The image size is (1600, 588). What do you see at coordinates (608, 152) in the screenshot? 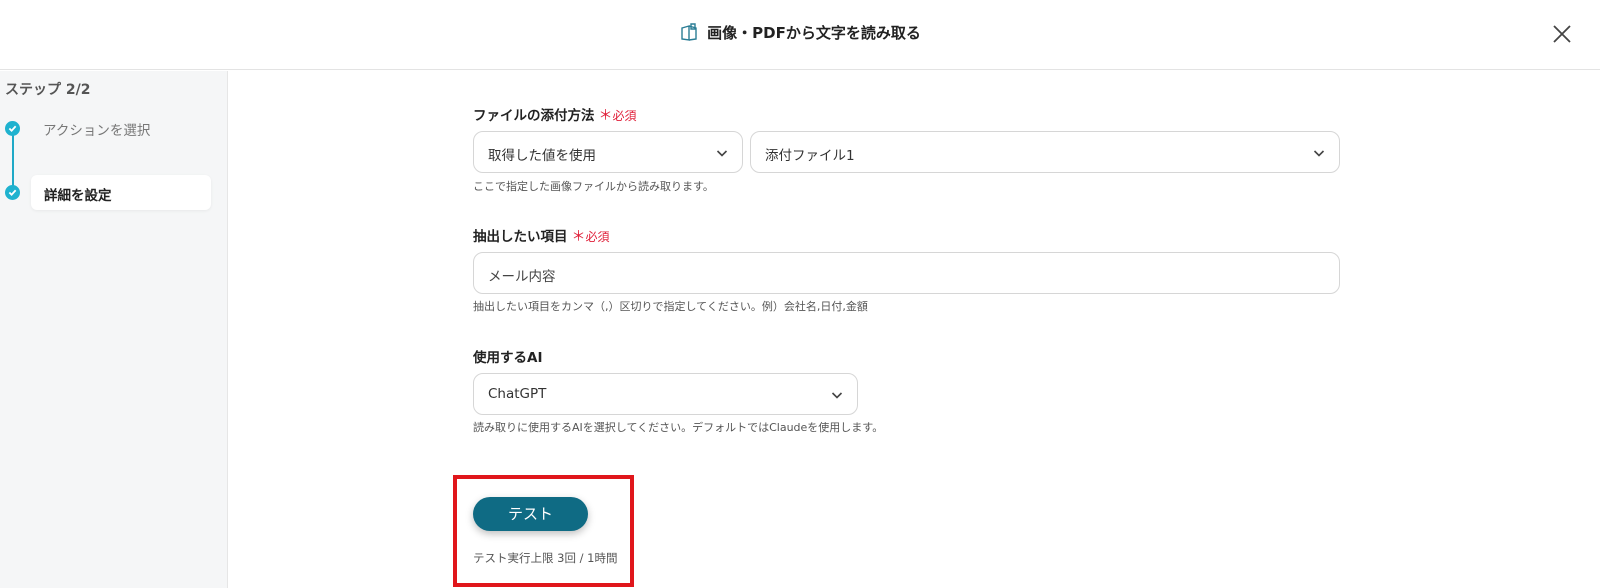
I see `attach-method-select: 取得した値を使用` at bounding box center [608, 152].